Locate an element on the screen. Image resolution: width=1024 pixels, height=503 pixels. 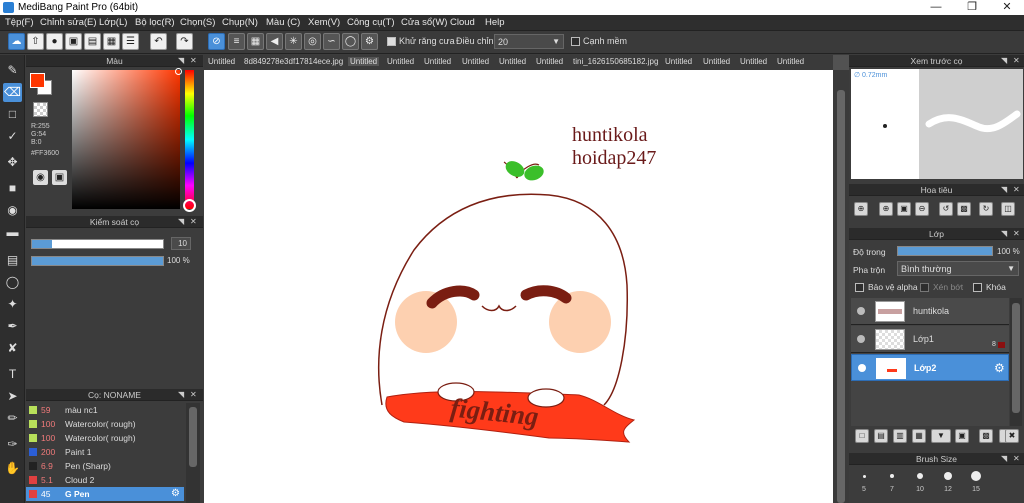
brush-opacity-slider is located at coordinates (97, 261).